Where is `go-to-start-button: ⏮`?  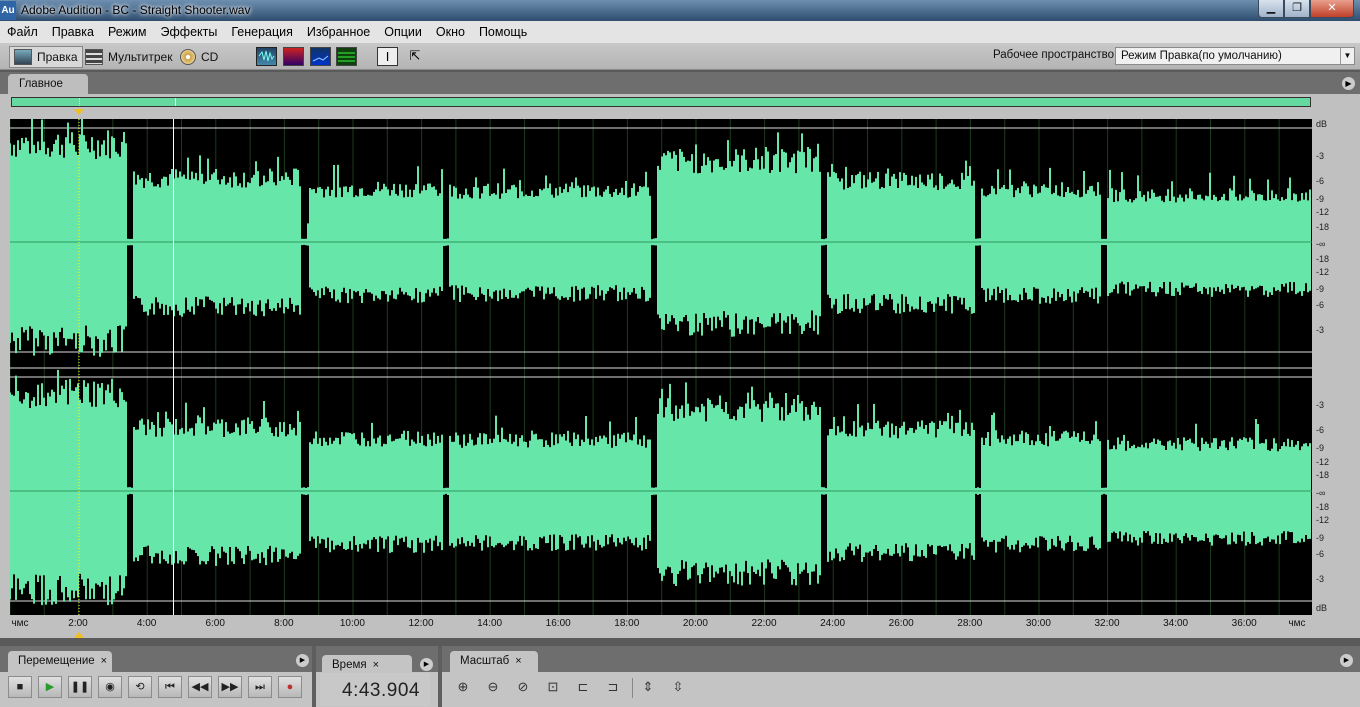 go-to-start-button: ⏮ is located at coordinates (170, 687).